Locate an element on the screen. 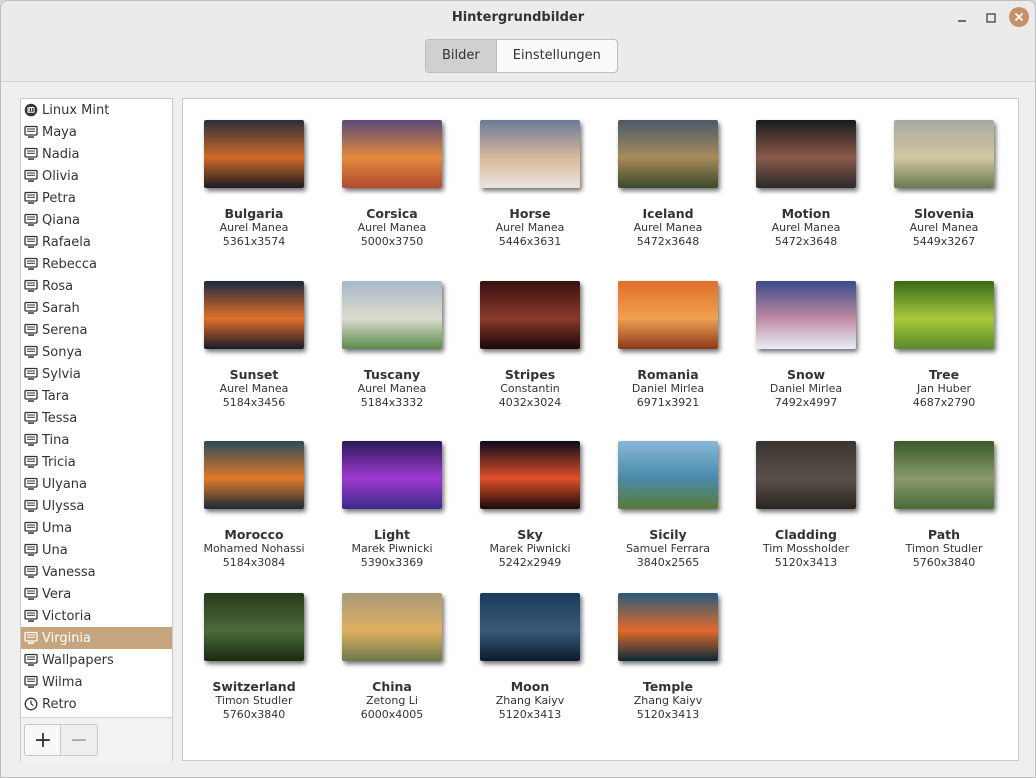 This screenshot has height=778, width=1036. wallpaper-name: Stripes is located at coordinates (530, 374).